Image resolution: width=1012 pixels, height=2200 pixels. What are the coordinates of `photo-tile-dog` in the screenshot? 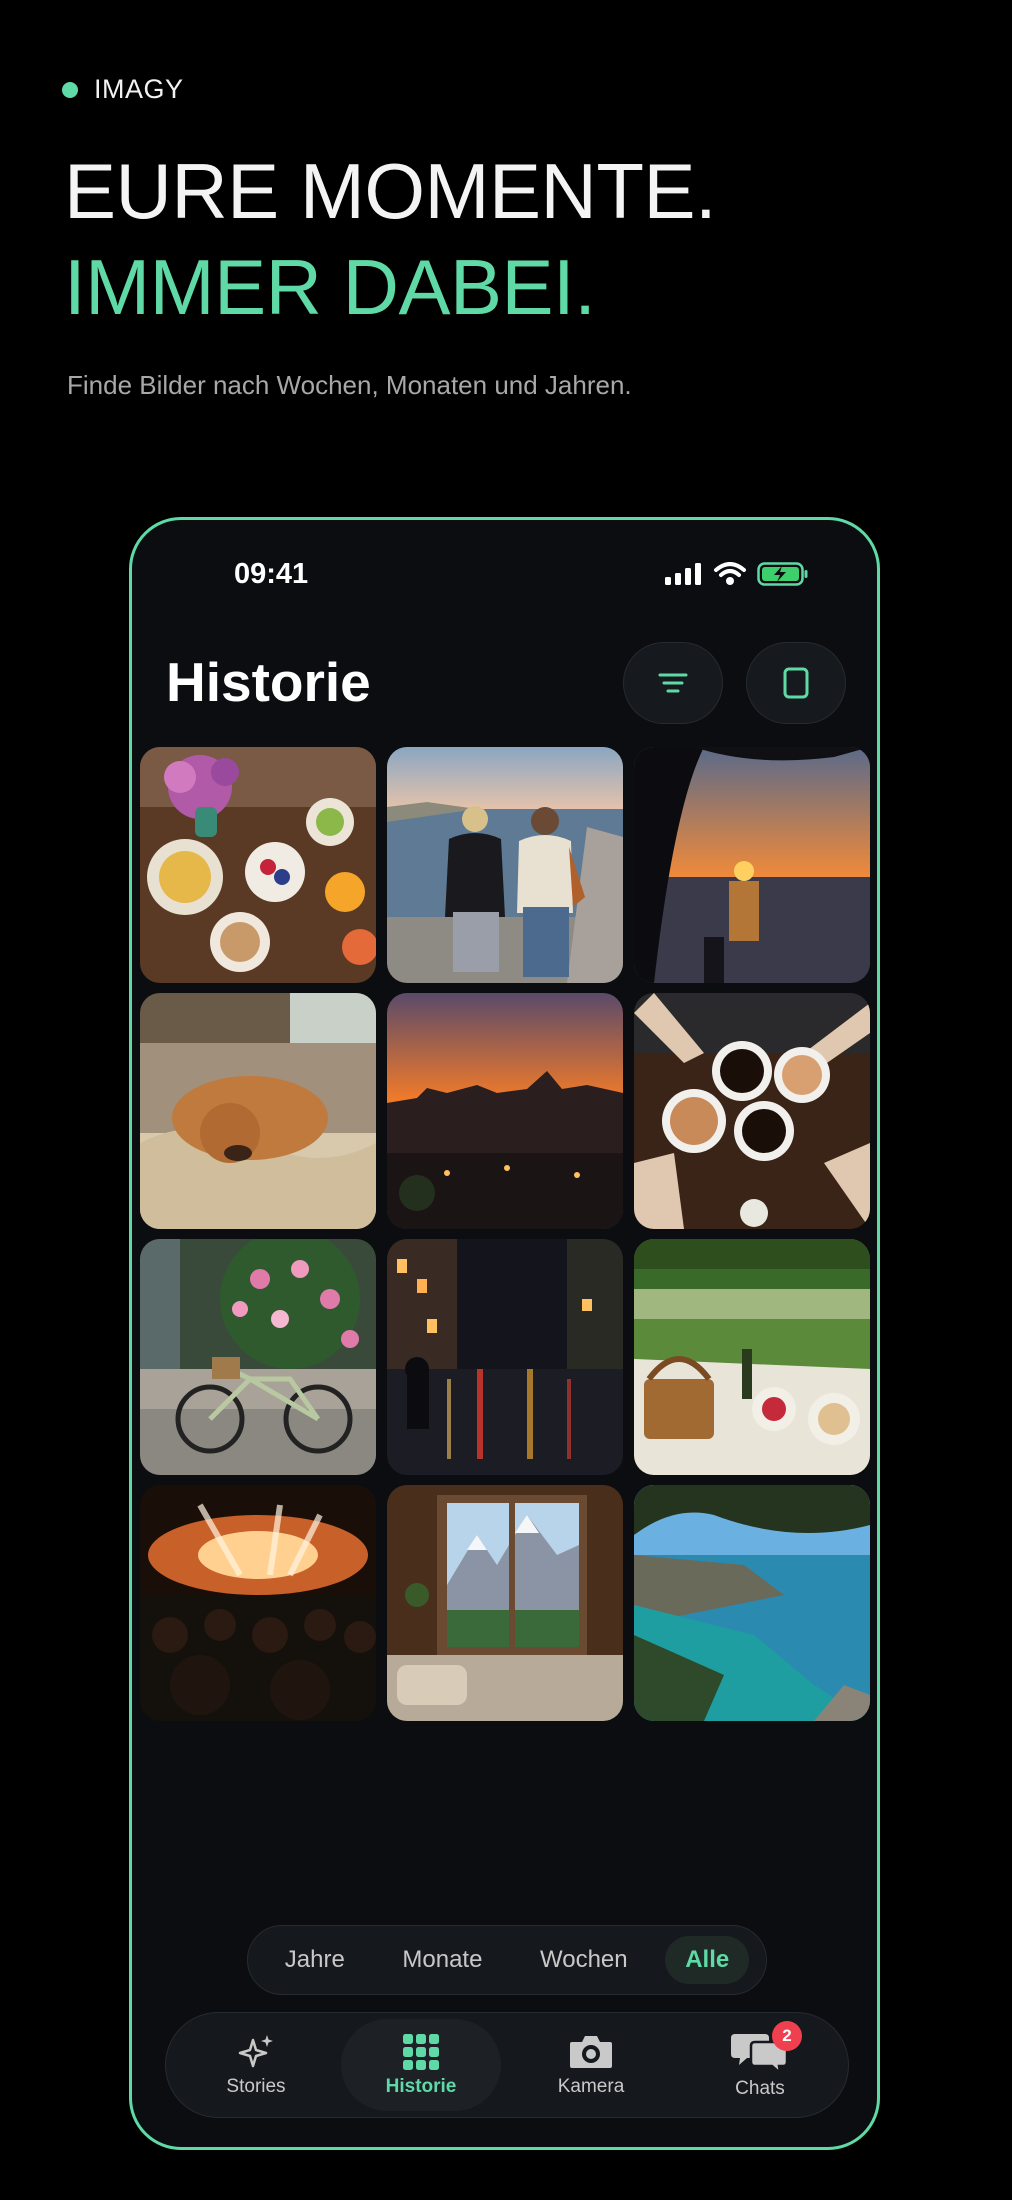 It's located at (258, 1111).